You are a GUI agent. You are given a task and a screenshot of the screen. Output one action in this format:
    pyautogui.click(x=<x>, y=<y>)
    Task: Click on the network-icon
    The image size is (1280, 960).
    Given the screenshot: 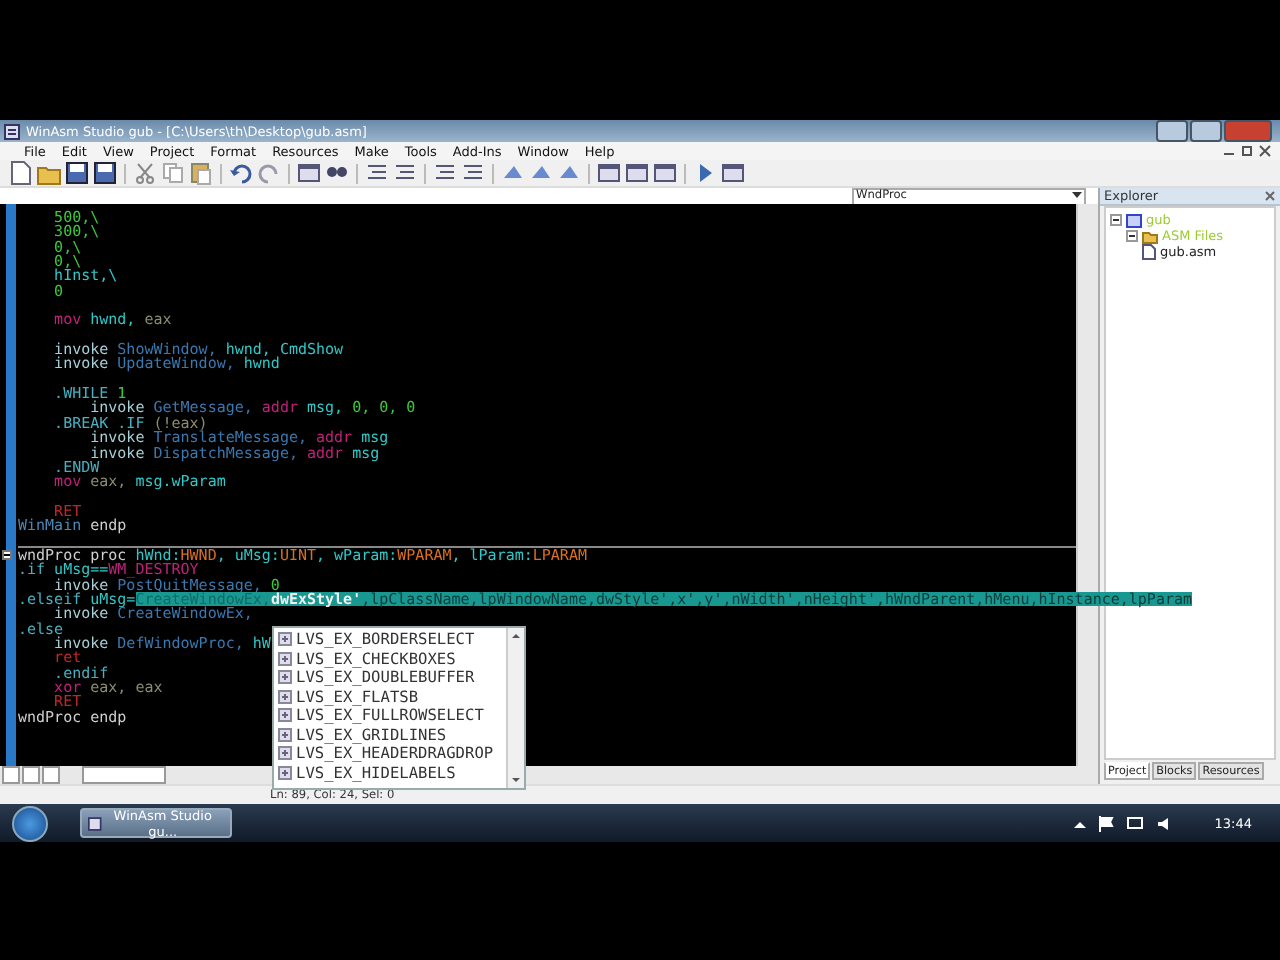 What is the action you would take?
    pyautogui.click(x=1135, y=823)
    